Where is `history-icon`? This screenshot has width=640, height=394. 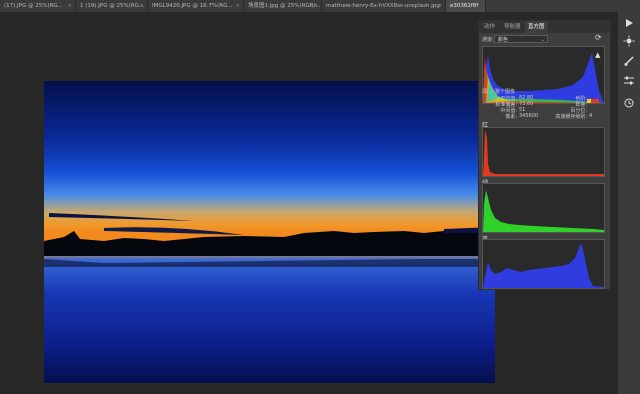 history-icon is located at coordinates (629, 101).